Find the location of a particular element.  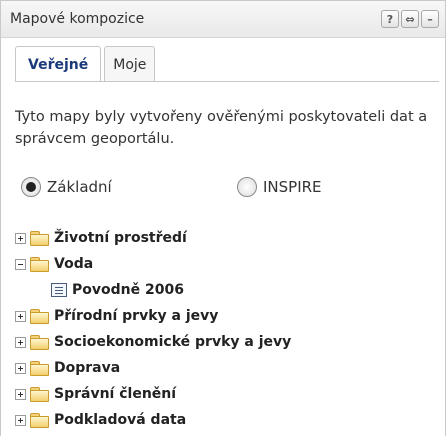

tab-bar: Veřejné Moje is located at coordinates (86, 64).